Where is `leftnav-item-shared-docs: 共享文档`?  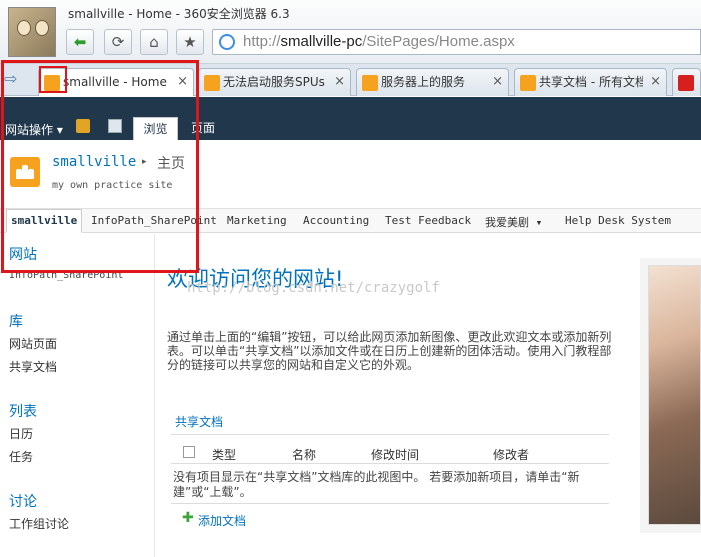 leftnav-item-shared-docs: 共享文档 is located at coordinates (33, 366).